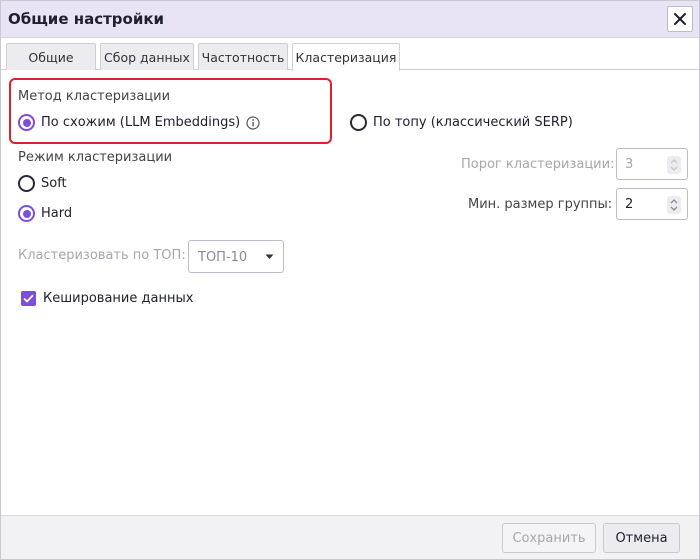 The width and height of the screenshot is (700, 560). I want to click on chevron-down-icon, so click(269, 256).